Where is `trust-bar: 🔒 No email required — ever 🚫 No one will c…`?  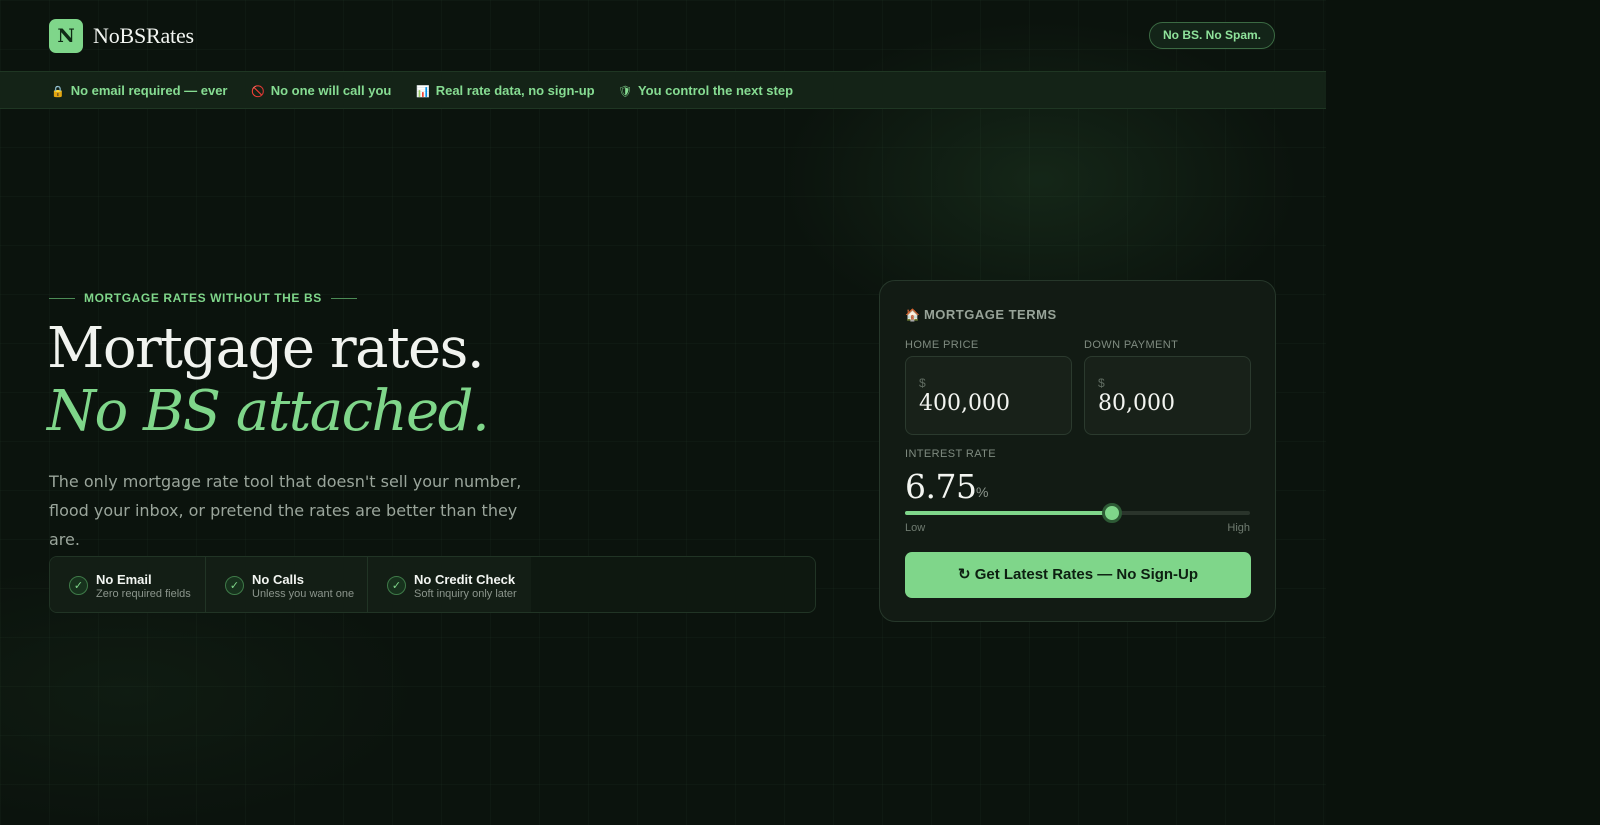 trust-bar: 🔒 No email required — ever 🚫 No one will c… is located at coordinates (663, 90).